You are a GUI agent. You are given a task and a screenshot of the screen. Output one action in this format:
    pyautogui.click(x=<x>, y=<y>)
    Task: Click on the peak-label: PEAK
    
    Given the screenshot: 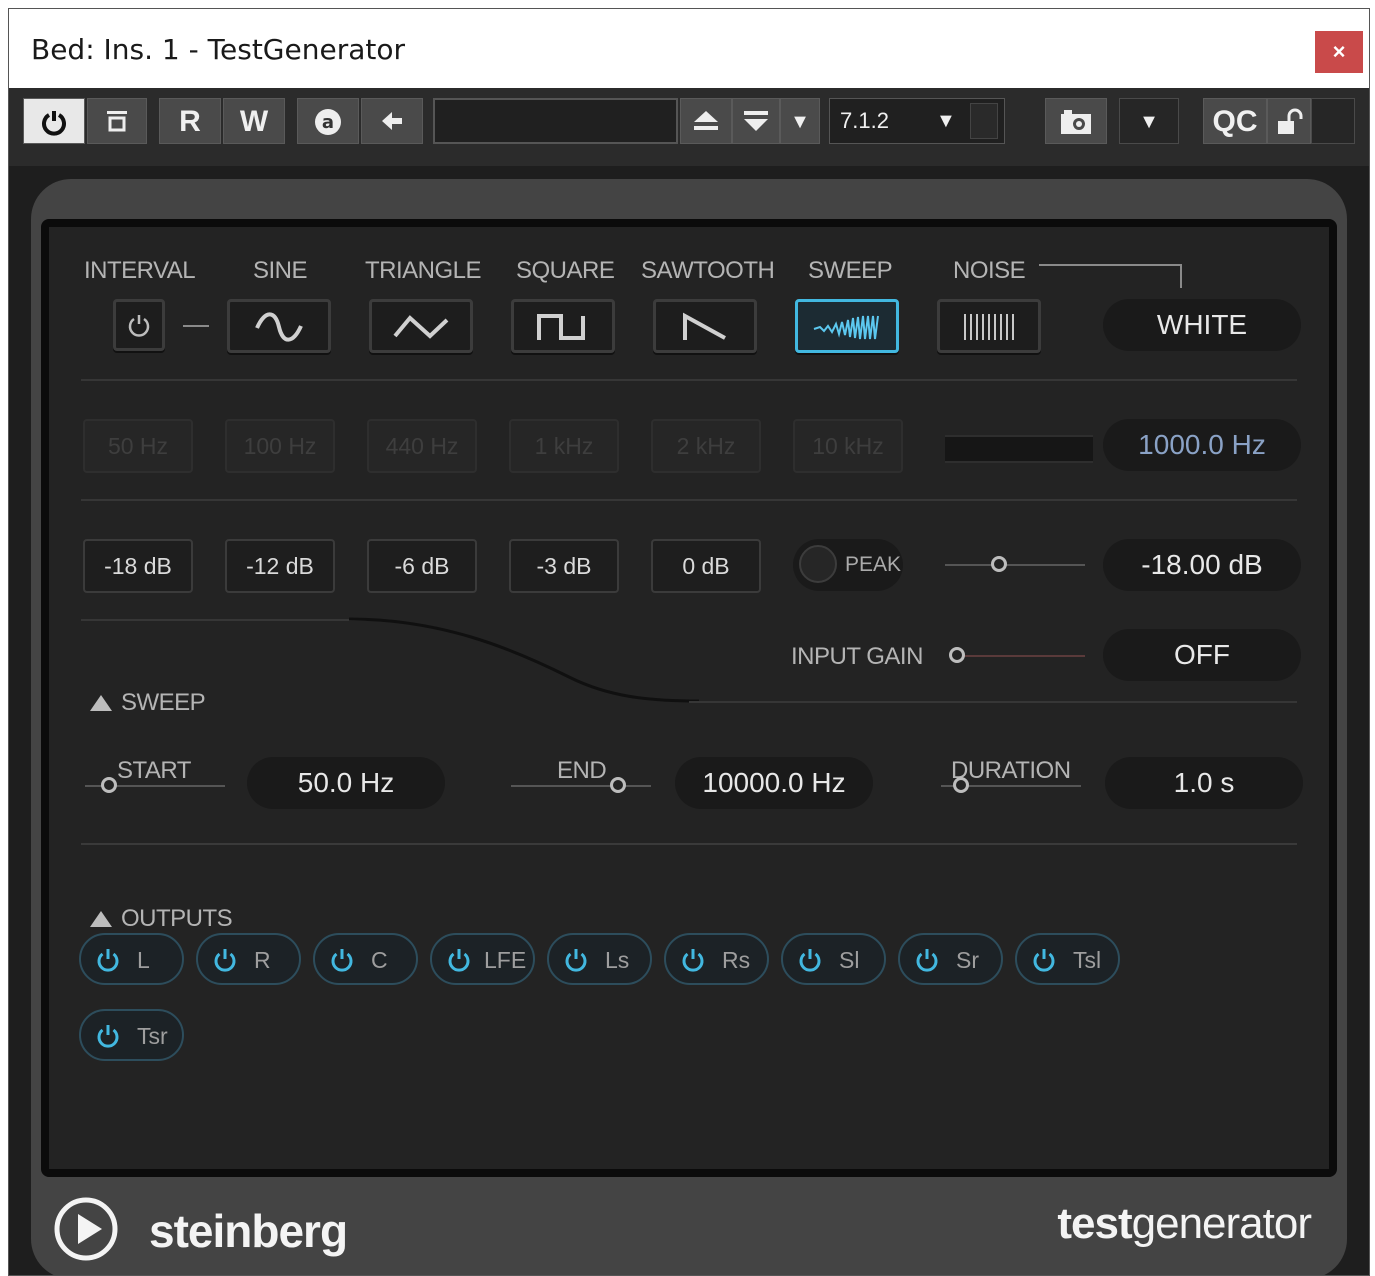 What is the action you would take?
    pyautogui.click(x=873, y=564)
    